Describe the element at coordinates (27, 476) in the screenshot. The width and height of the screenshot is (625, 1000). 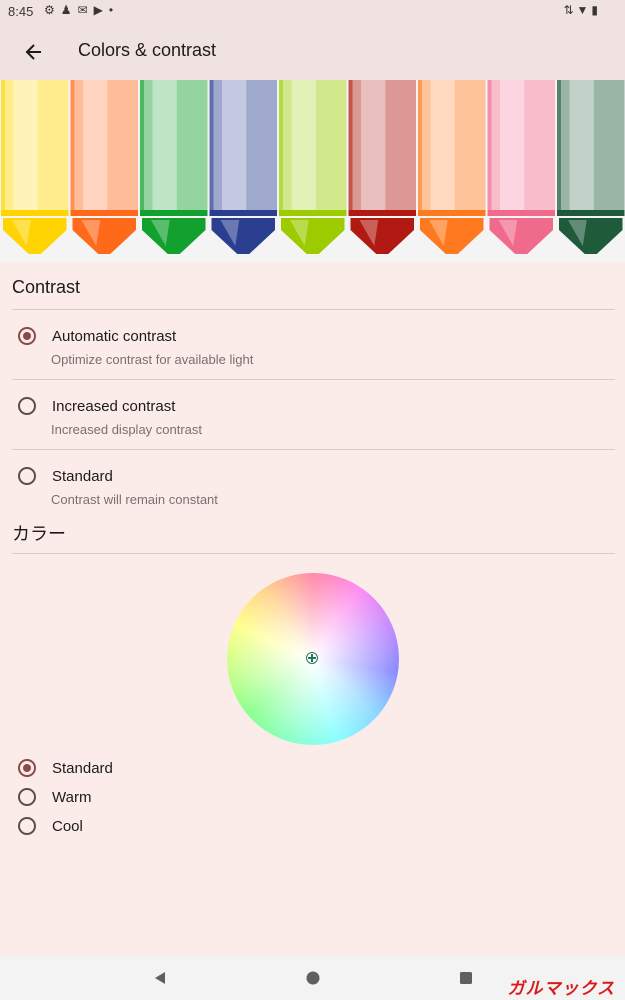
I see `radio-standard-contrast` at that location.